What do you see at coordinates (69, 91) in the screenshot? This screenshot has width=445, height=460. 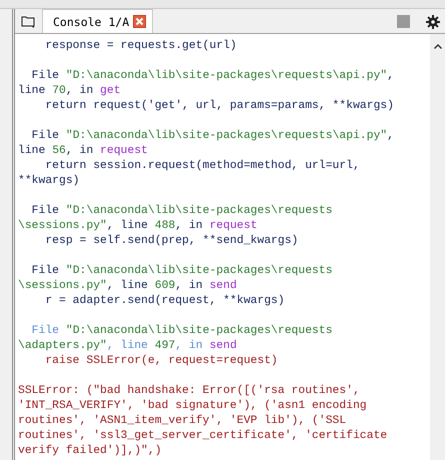 I see `console-line: line 70, in get` at bounding box center [69, 91].